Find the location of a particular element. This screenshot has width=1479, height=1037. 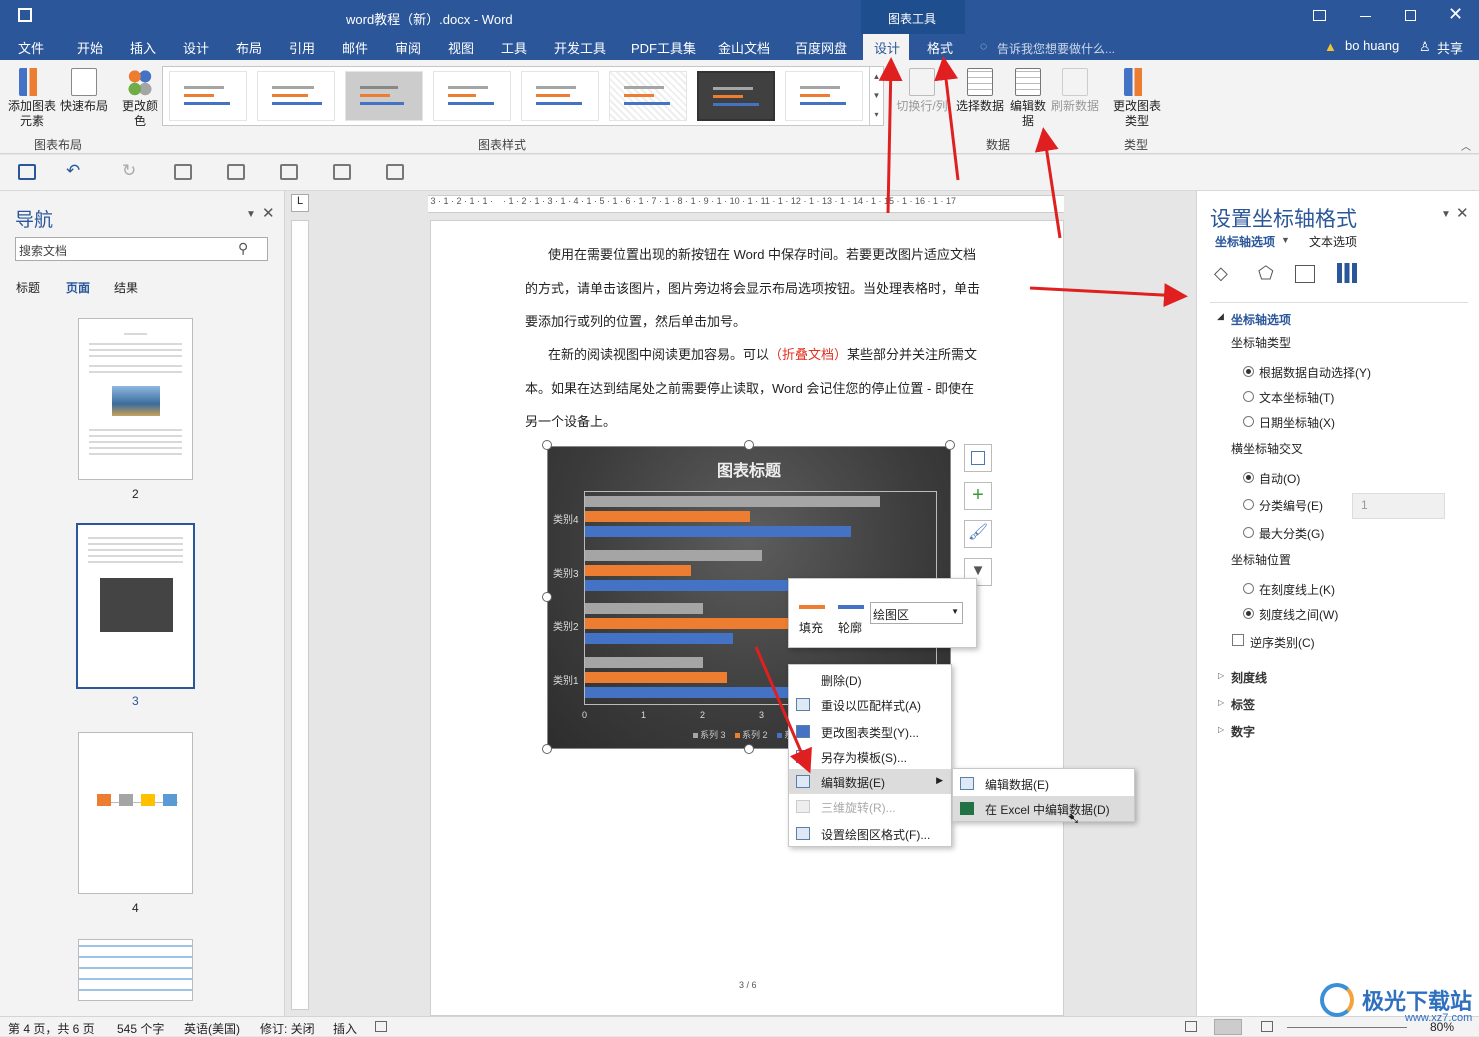

pane-options-icon: ▼ is located at coordinates (1446, 214).